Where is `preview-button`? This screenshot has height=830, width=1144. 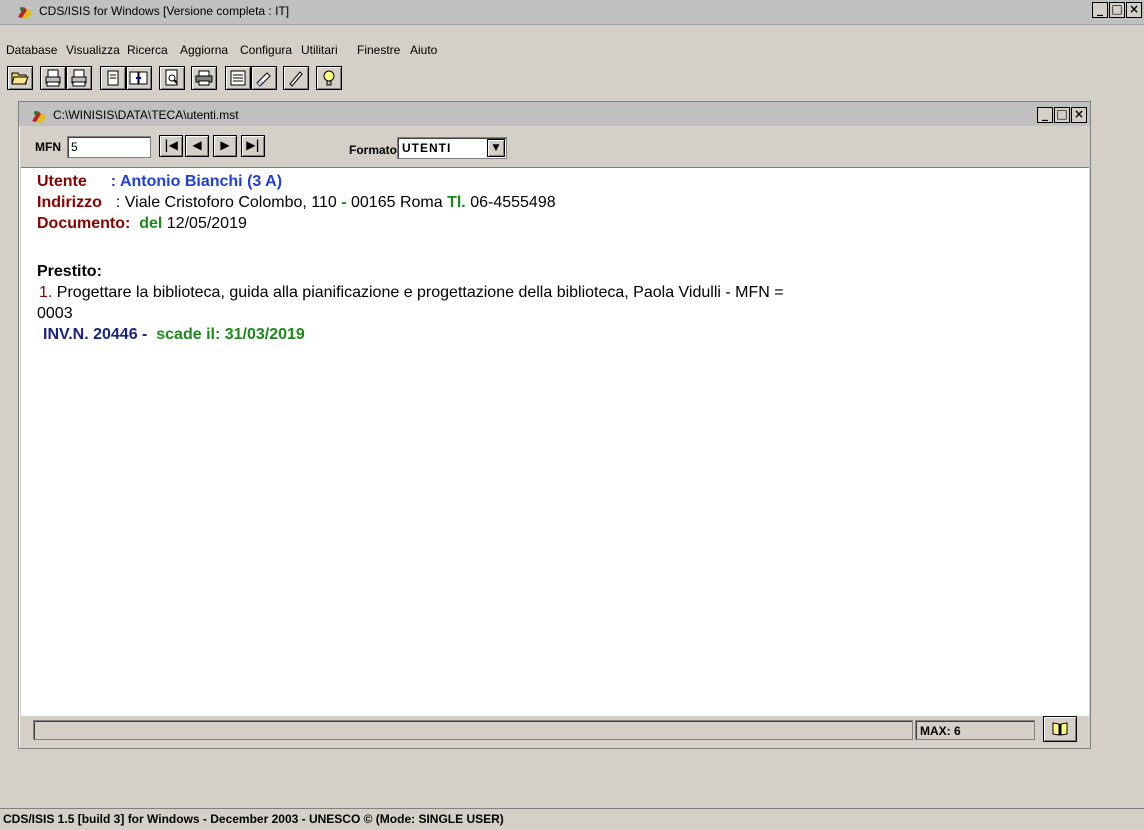 preview-button is located at coordinates (172, 78).